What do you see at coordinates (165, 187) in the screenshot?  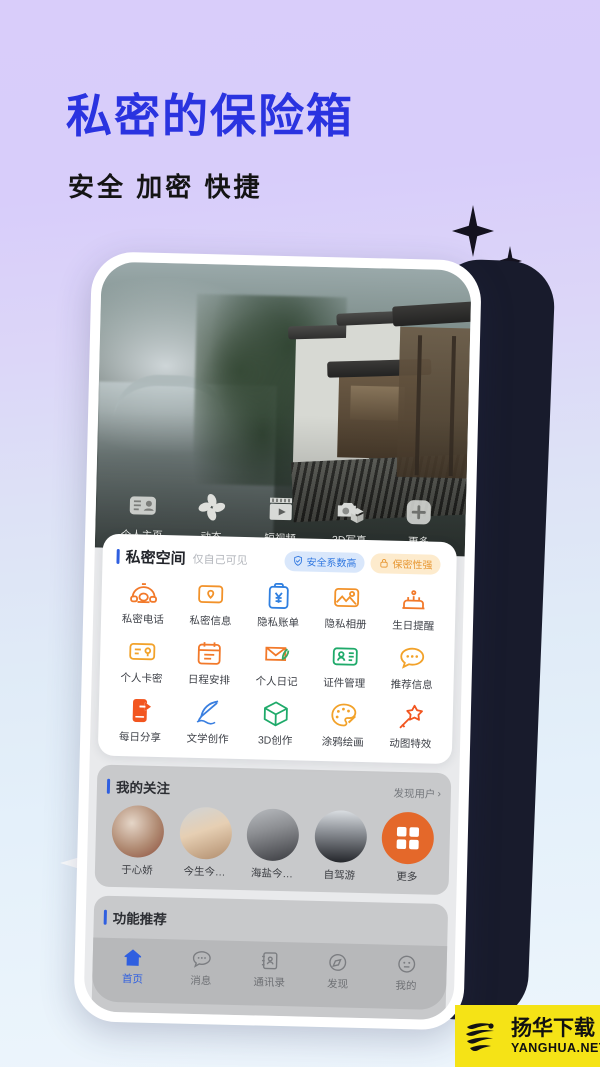 I see `page-subtitle: 安全 加密 快捷` at bounding box center [165, 187].